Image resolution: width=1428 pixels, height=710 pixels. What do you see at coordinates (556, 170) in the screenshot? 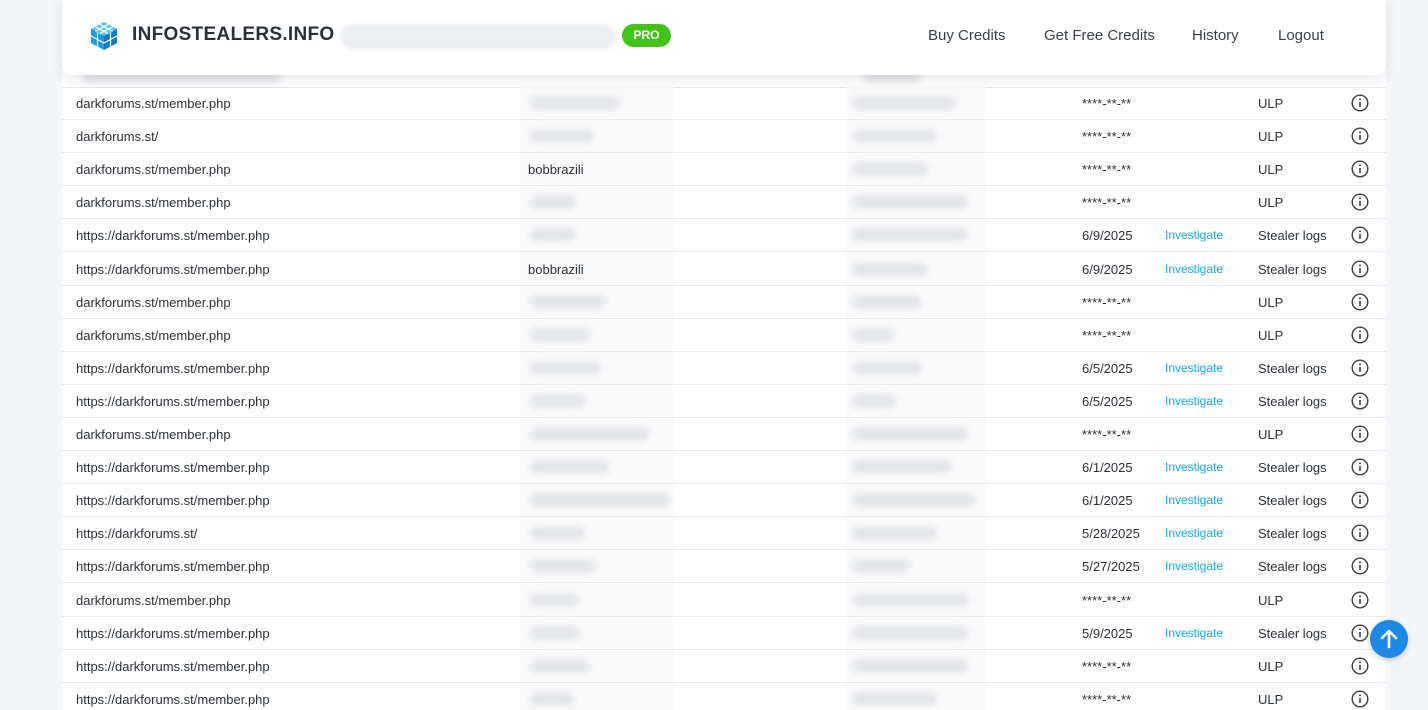
I see `row-username: bobbrazili` at bounding box center [556, 170].